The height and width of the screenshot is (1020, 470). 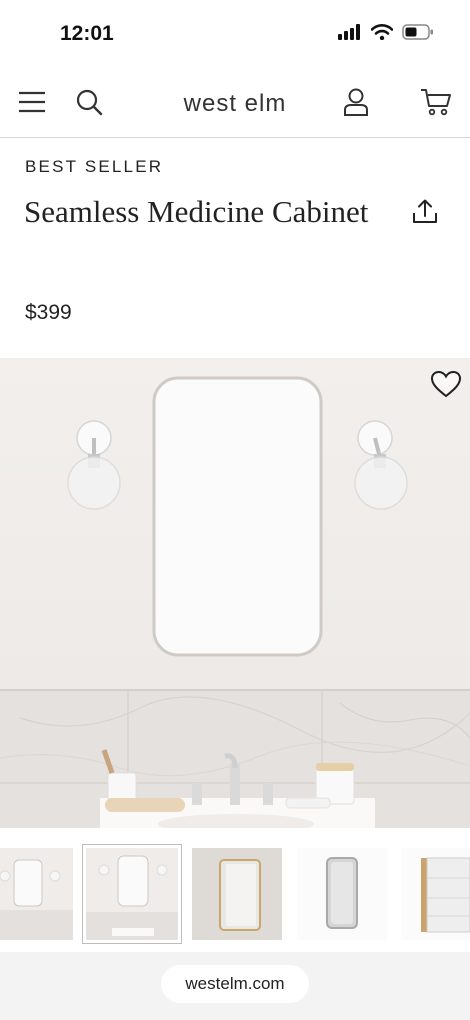 What do you see at coordinates (436, 102) in the screenshot?
I see `cart-icon` at bounding box center [436, 102].